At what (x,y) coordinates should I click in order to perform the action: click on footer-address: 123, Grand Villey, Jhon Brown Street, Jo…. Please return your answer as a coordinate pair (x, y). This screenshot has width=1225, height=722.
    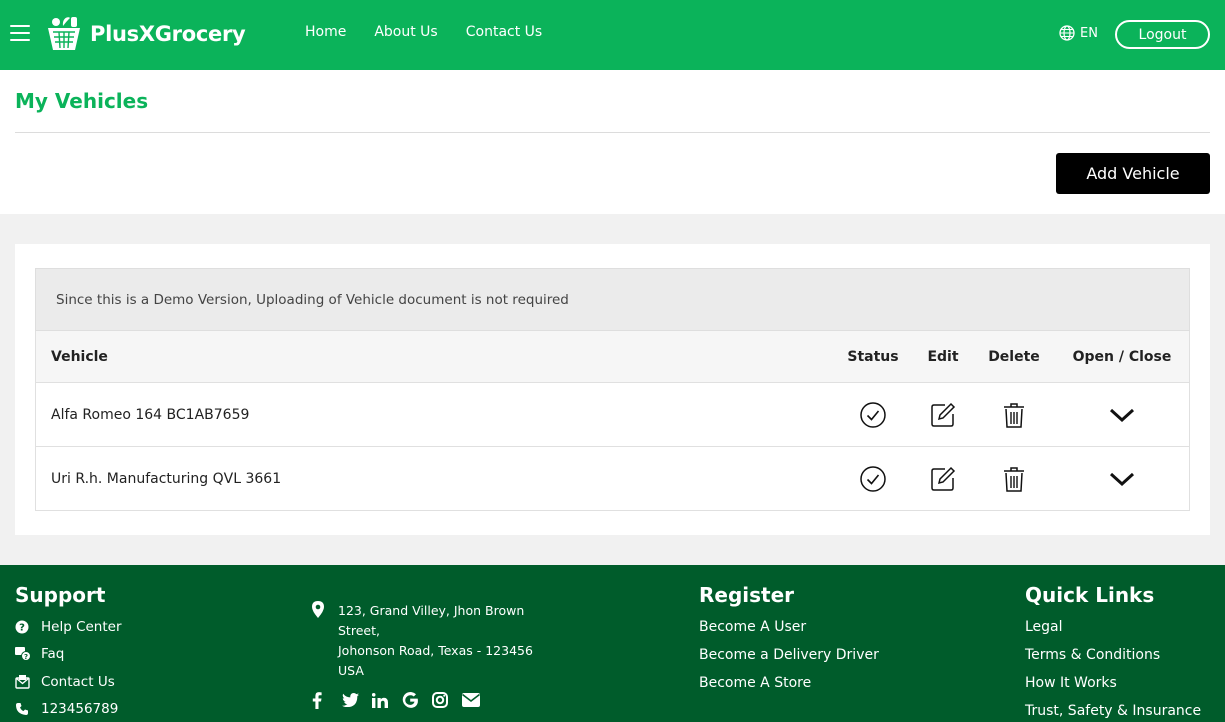
    Looking at the image, I should click on (432, 641).